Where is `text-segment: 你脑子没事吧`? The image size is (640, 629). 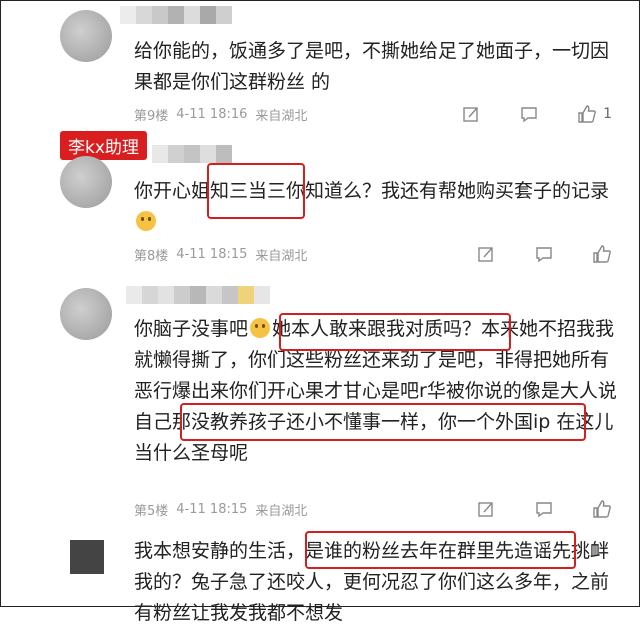 text-segment: 你脑子没事吧 is located at coordinates (191, 329).